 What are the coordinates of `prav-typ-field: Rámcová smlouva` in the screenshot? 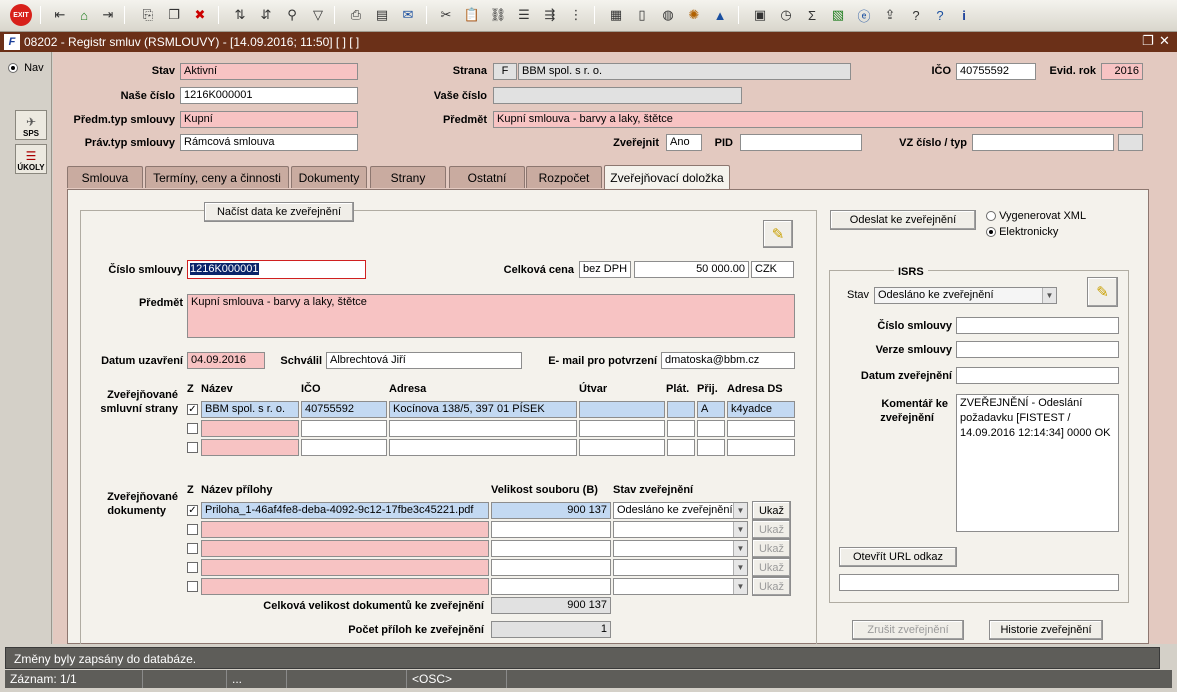 It's located at (269, 142).